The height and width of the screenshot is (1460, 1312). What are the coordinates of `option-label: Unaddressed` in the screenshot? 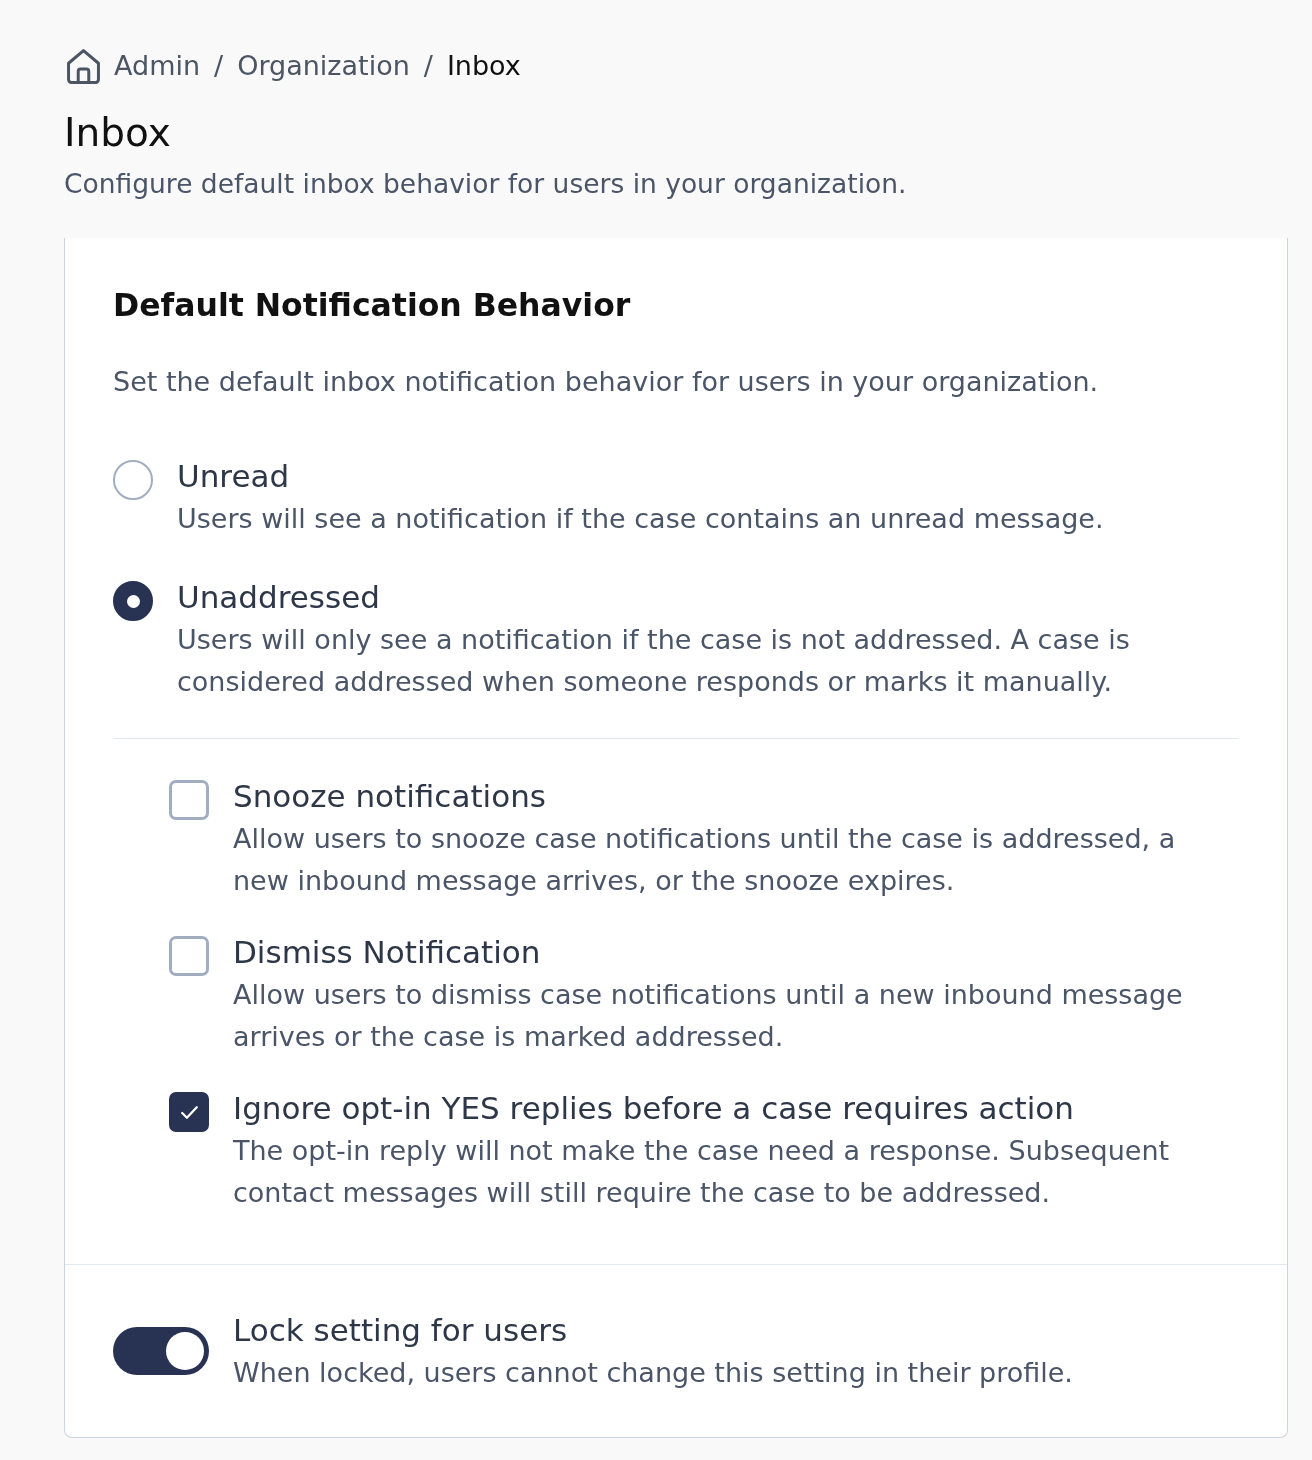 It's located at (708, 597).